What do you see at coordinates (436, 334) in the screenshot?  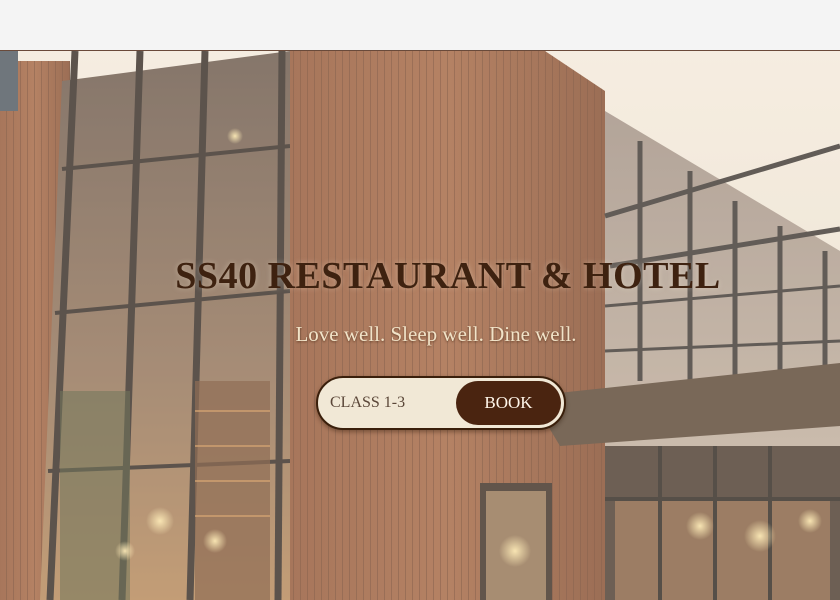 I see `hero-subtitle: Love well. Sleep well. Dine well.` at bounding box center [436, 334].